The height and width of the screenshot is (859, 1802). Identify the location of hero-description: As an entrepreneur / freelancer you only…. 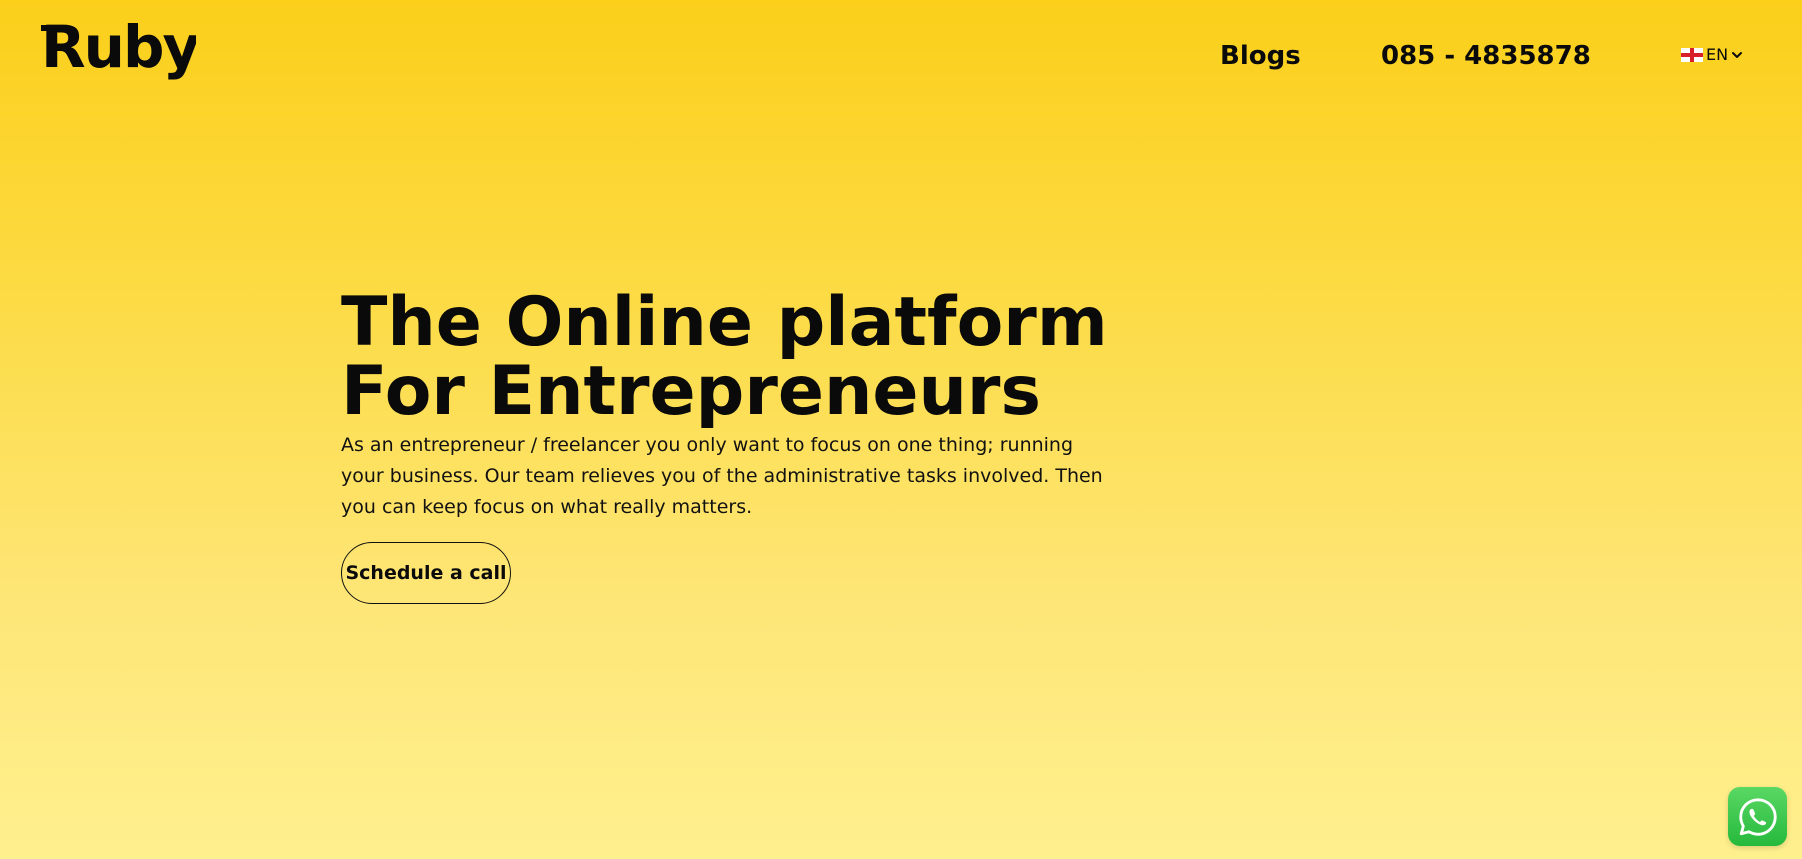
(722, 476).